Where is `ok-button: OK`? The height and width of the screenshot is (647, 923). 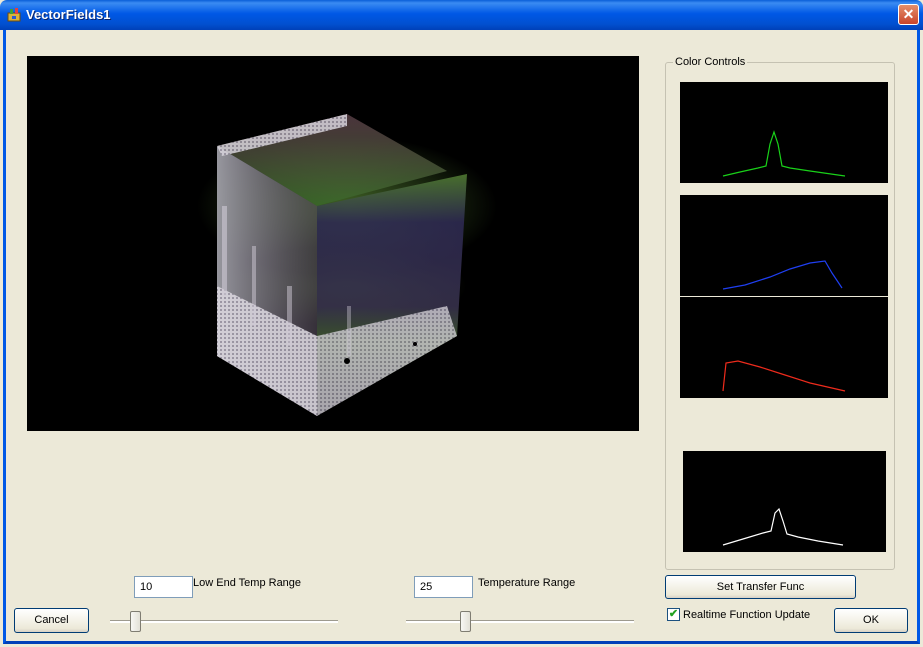
ok-button: OK is located at coordinates (871, 620).